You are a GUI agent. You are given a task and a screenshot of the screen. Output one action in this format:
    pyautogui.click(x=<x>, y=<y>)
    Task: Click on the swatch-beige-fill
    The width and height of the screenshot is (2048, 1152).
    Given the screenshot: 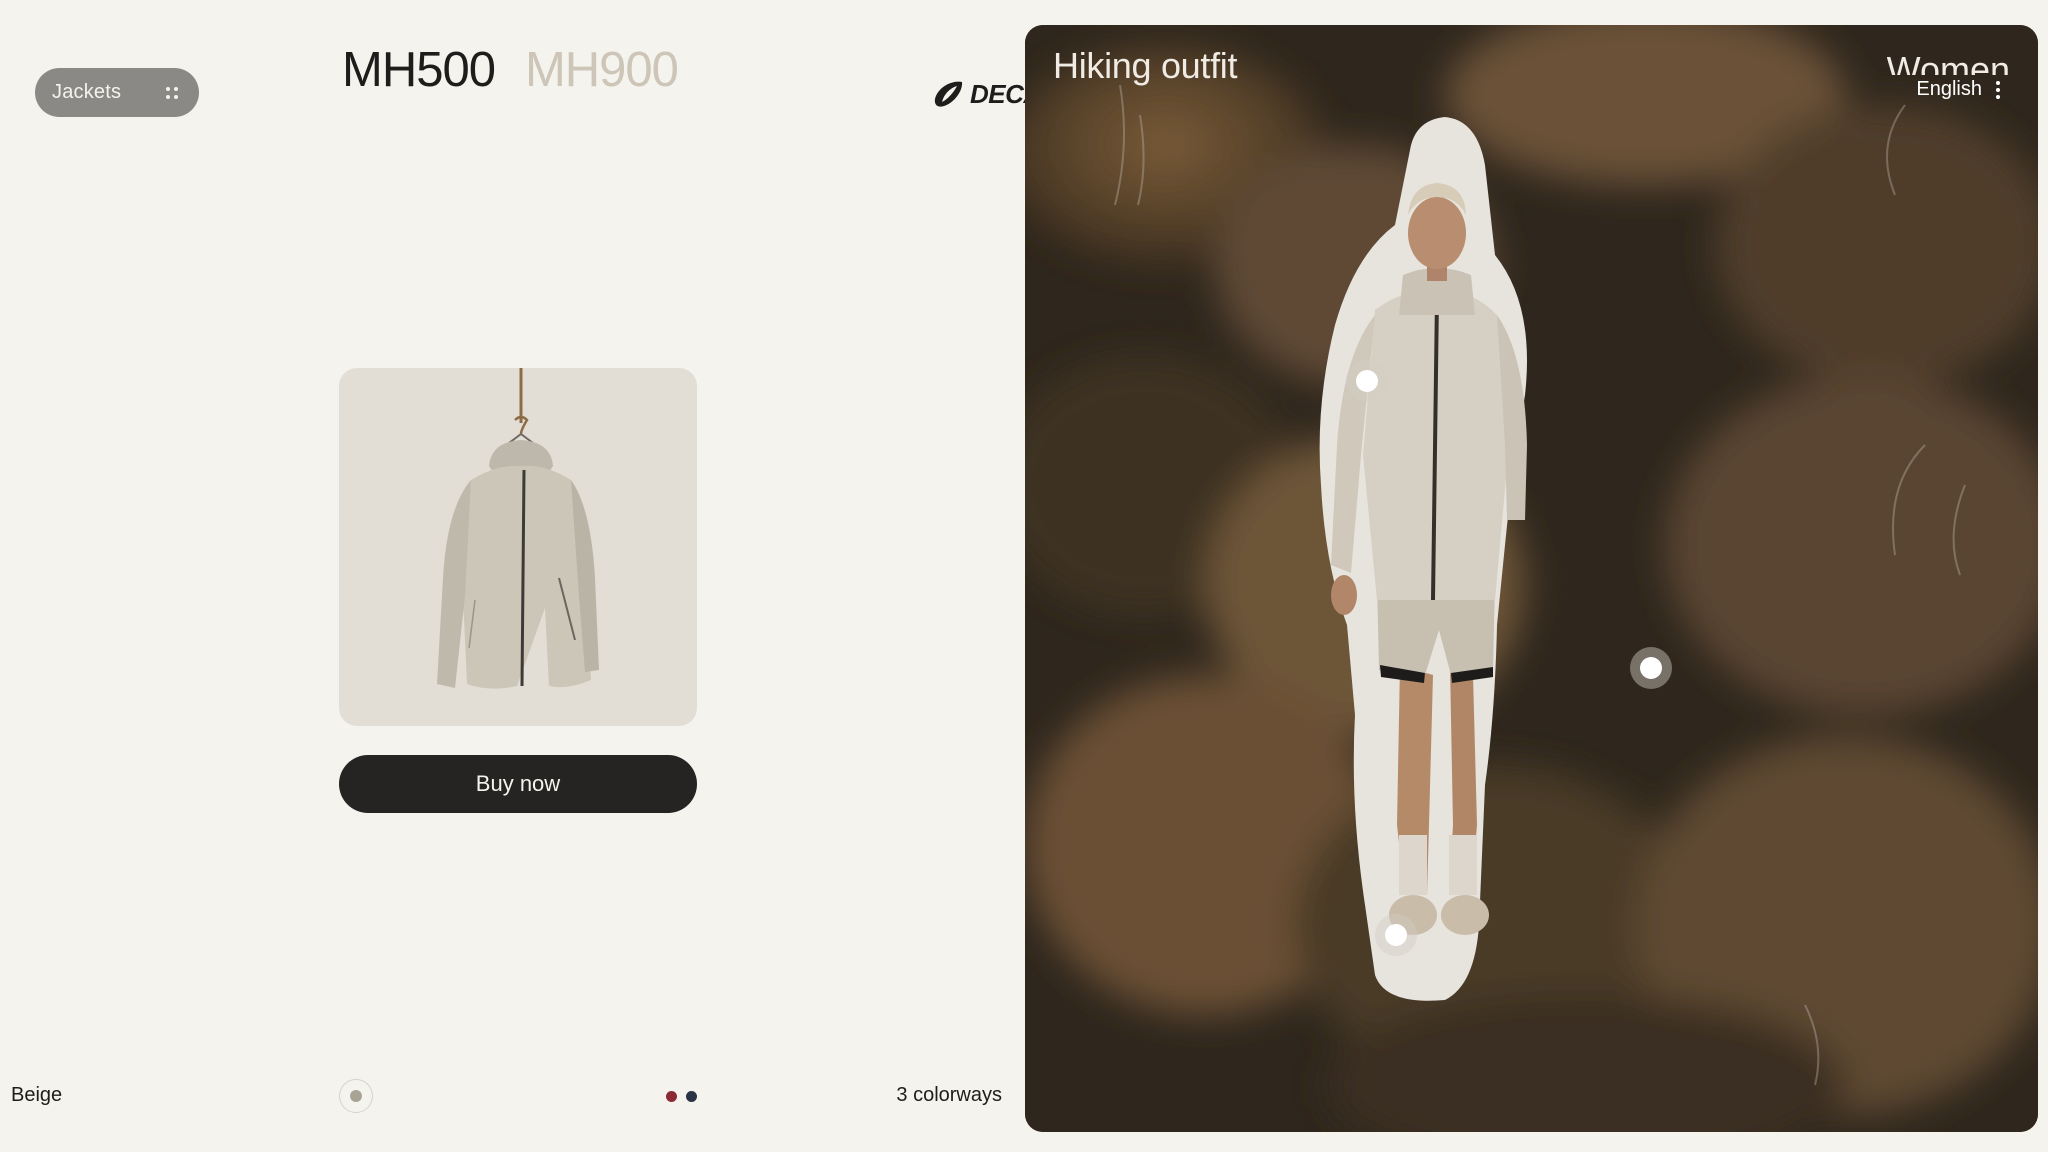 What is the action you would take?
    pyautogui.click(x=356, y=1096)
    